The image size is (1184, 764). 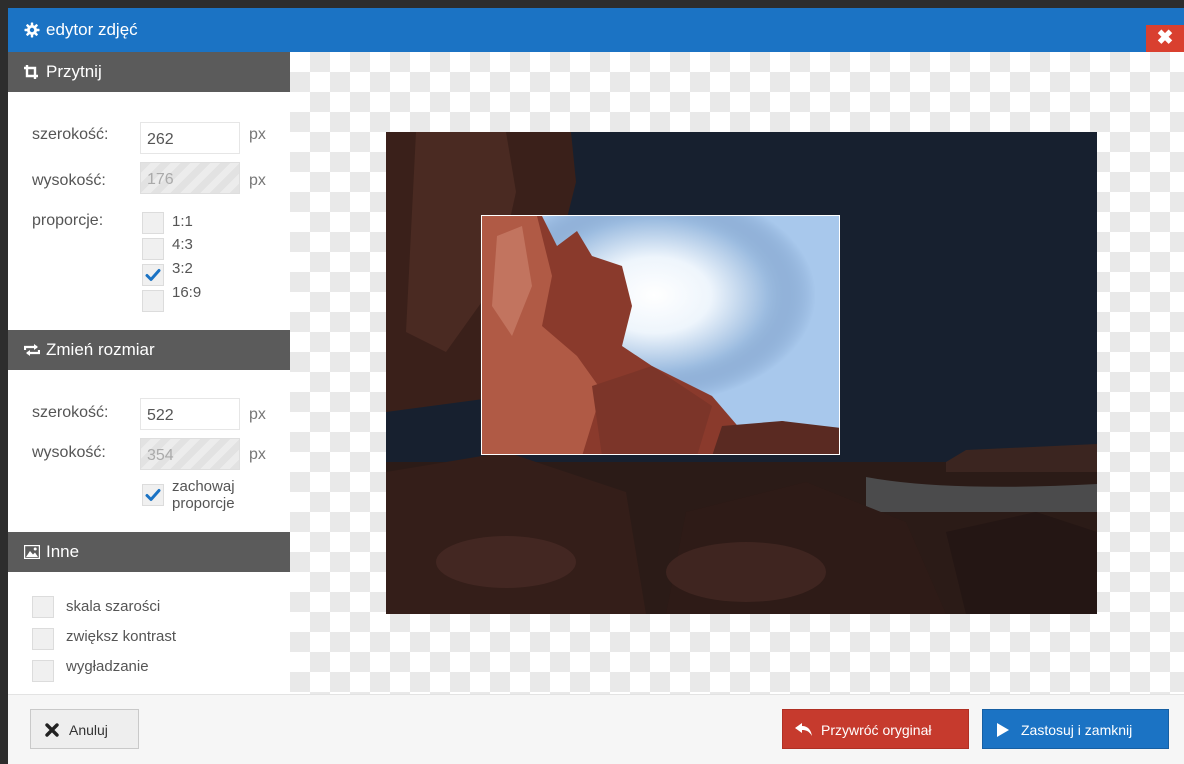 What do you see at coordinates (149, 72) in the screenshot?
I see `section-header-crop: Przytnij` at bounding box center [149, 72].